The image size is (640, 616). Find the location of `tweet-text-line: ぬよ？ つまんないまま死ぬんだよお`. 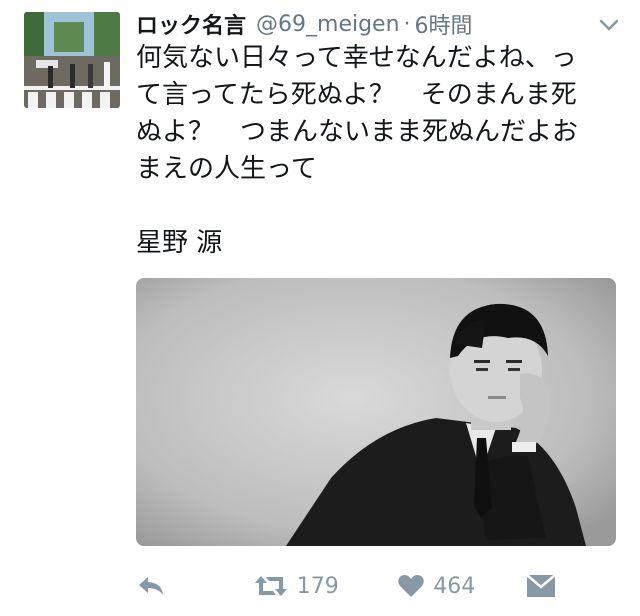

tweet-text-line: ぬよ？ つまんないまま死ぬんだよお is located at coordinates (357, 132).